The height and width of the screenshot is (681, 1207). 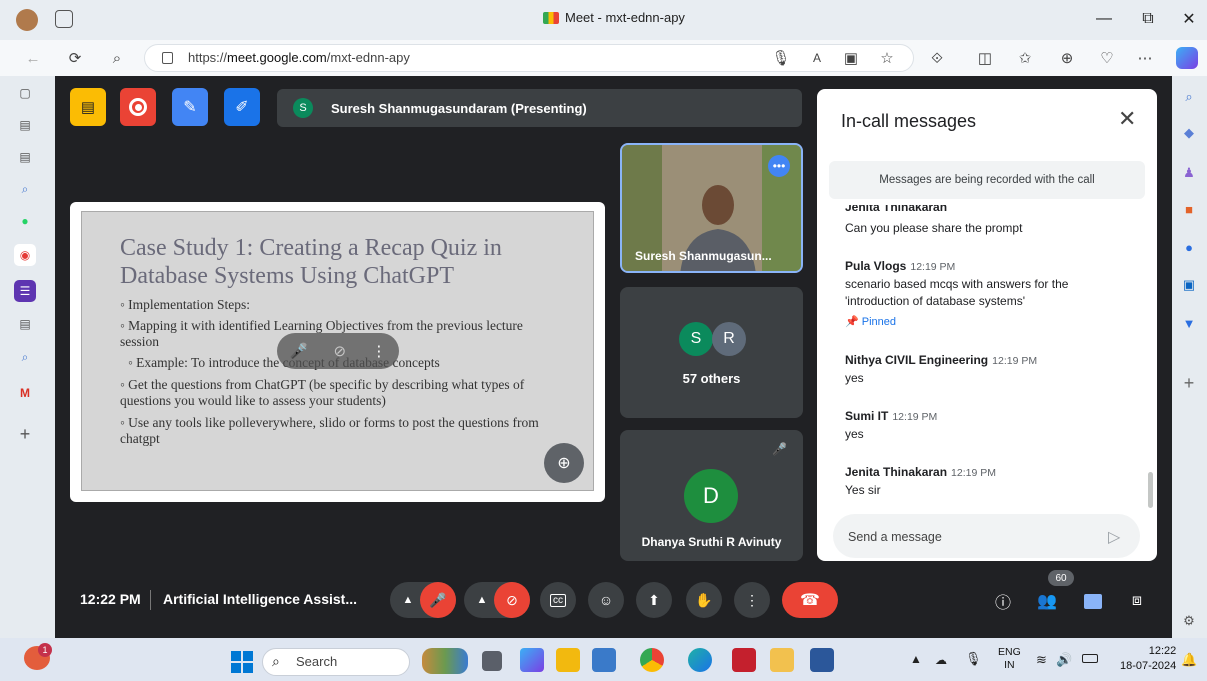 What do you see at coordinates (652, 660) in the screenshot?
I see `chrome-icon` at bounding box center [652, 660].